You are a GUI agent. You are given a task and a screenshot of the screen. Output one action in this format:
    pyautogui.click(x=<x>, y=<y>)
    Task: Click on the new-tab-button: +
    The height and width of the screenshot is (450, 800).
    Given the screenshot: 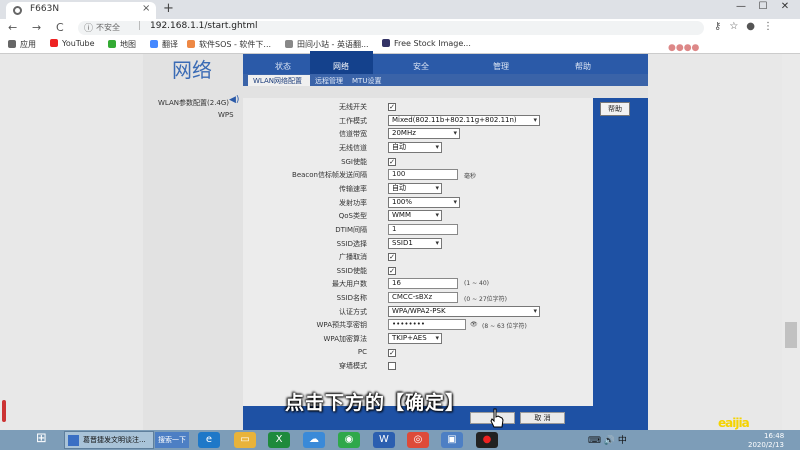 What is the action you would take?
    pyautogui.click(x=168, y=8)
    